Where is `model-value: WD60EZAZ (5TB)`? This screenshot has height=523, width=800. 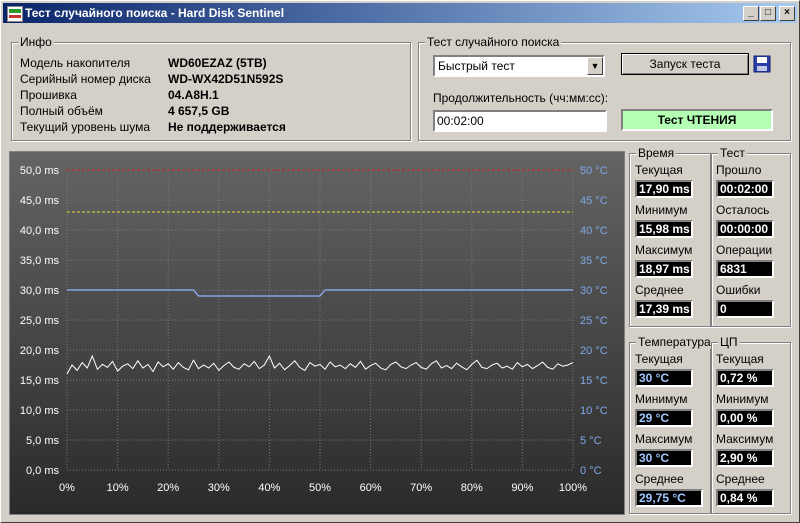
model-value: WD60EZAZ (5TB) is located at coordinates (217, 63).